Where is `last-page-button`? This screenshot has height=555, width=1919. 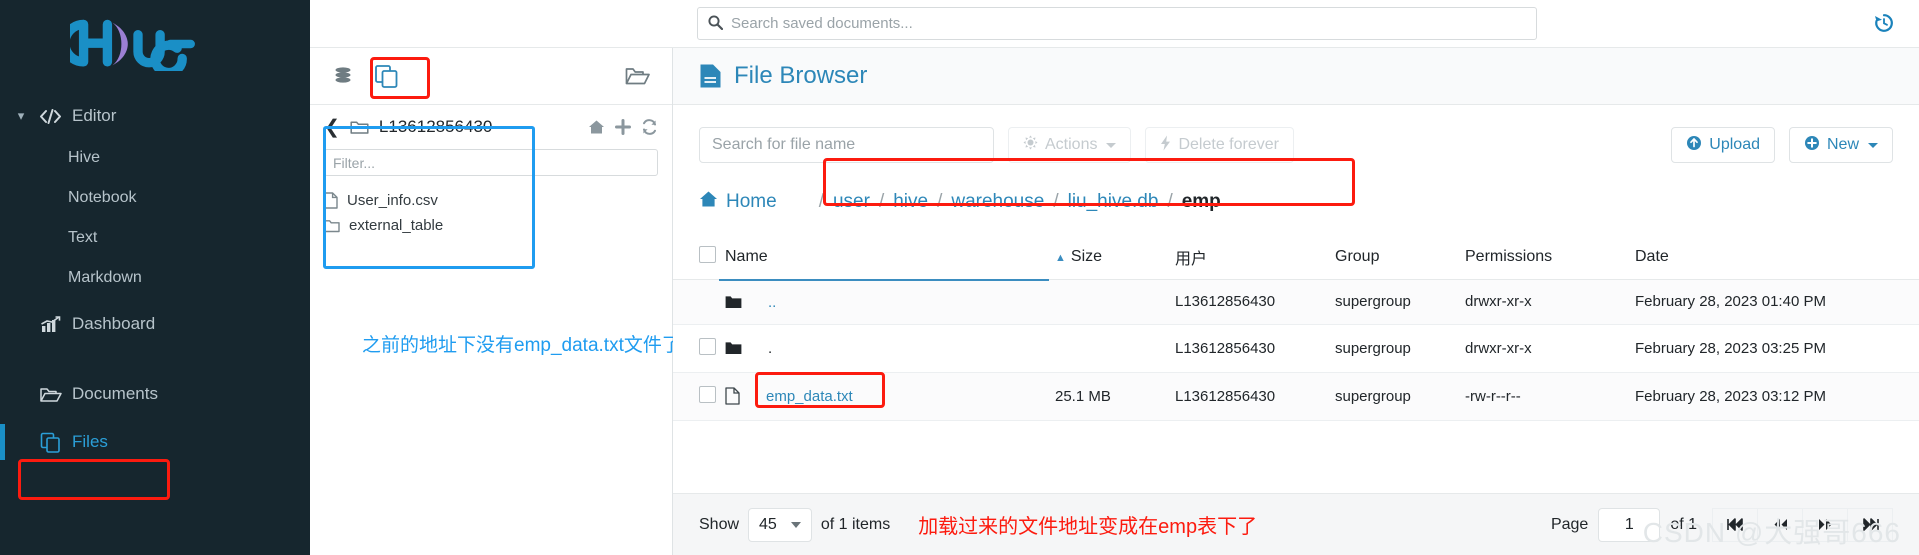
last-page-button is located at coordinates (1870, 524).